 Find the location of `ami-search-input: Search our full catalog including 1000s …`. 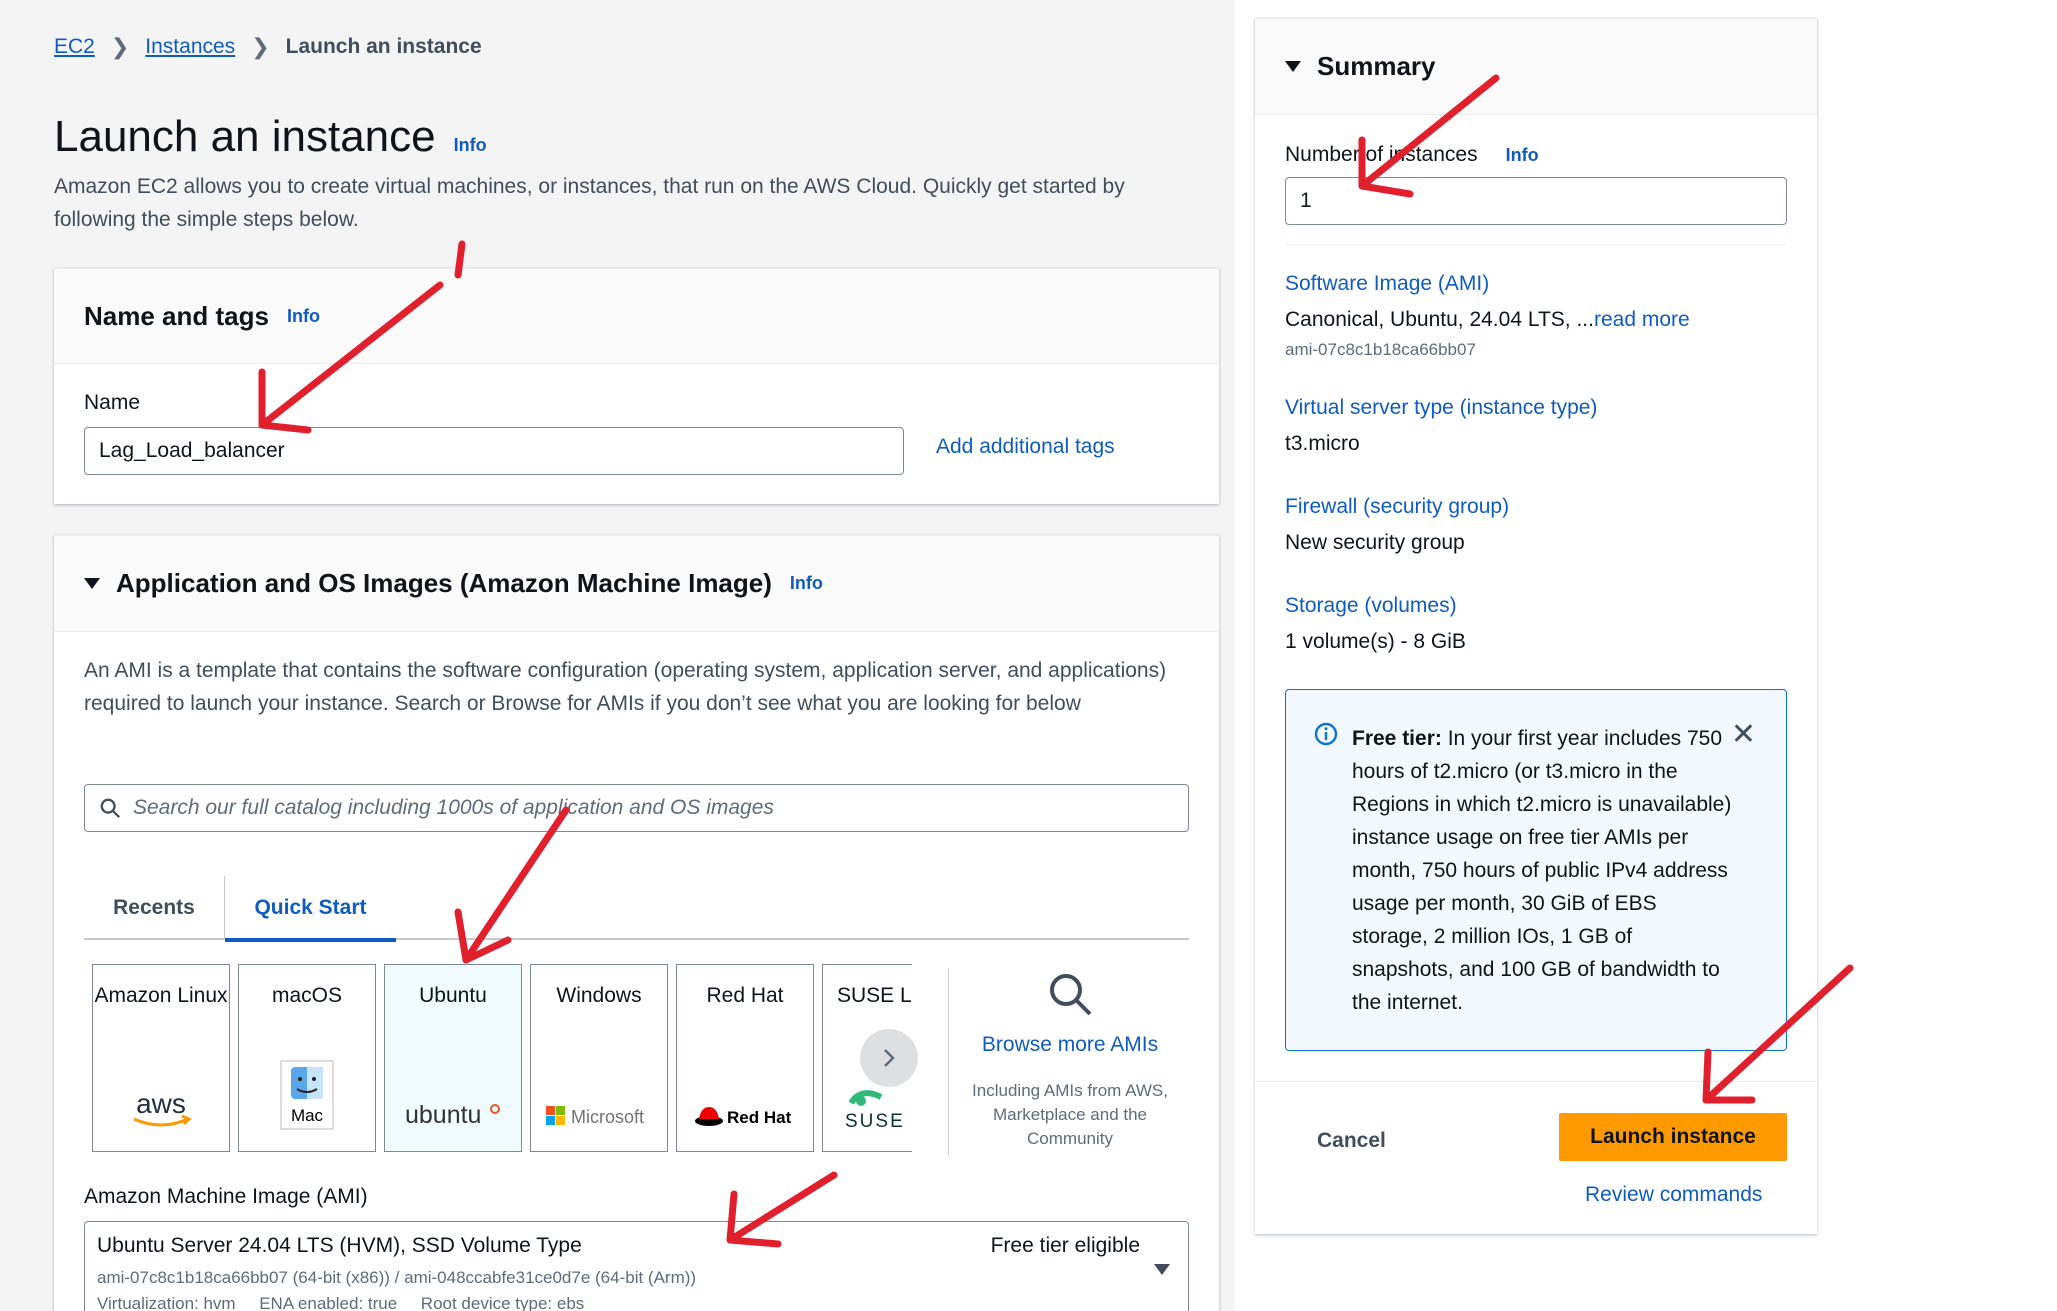

ami-search-input: Search our full catalog including 1000s … is located at coordinates (636, 808).